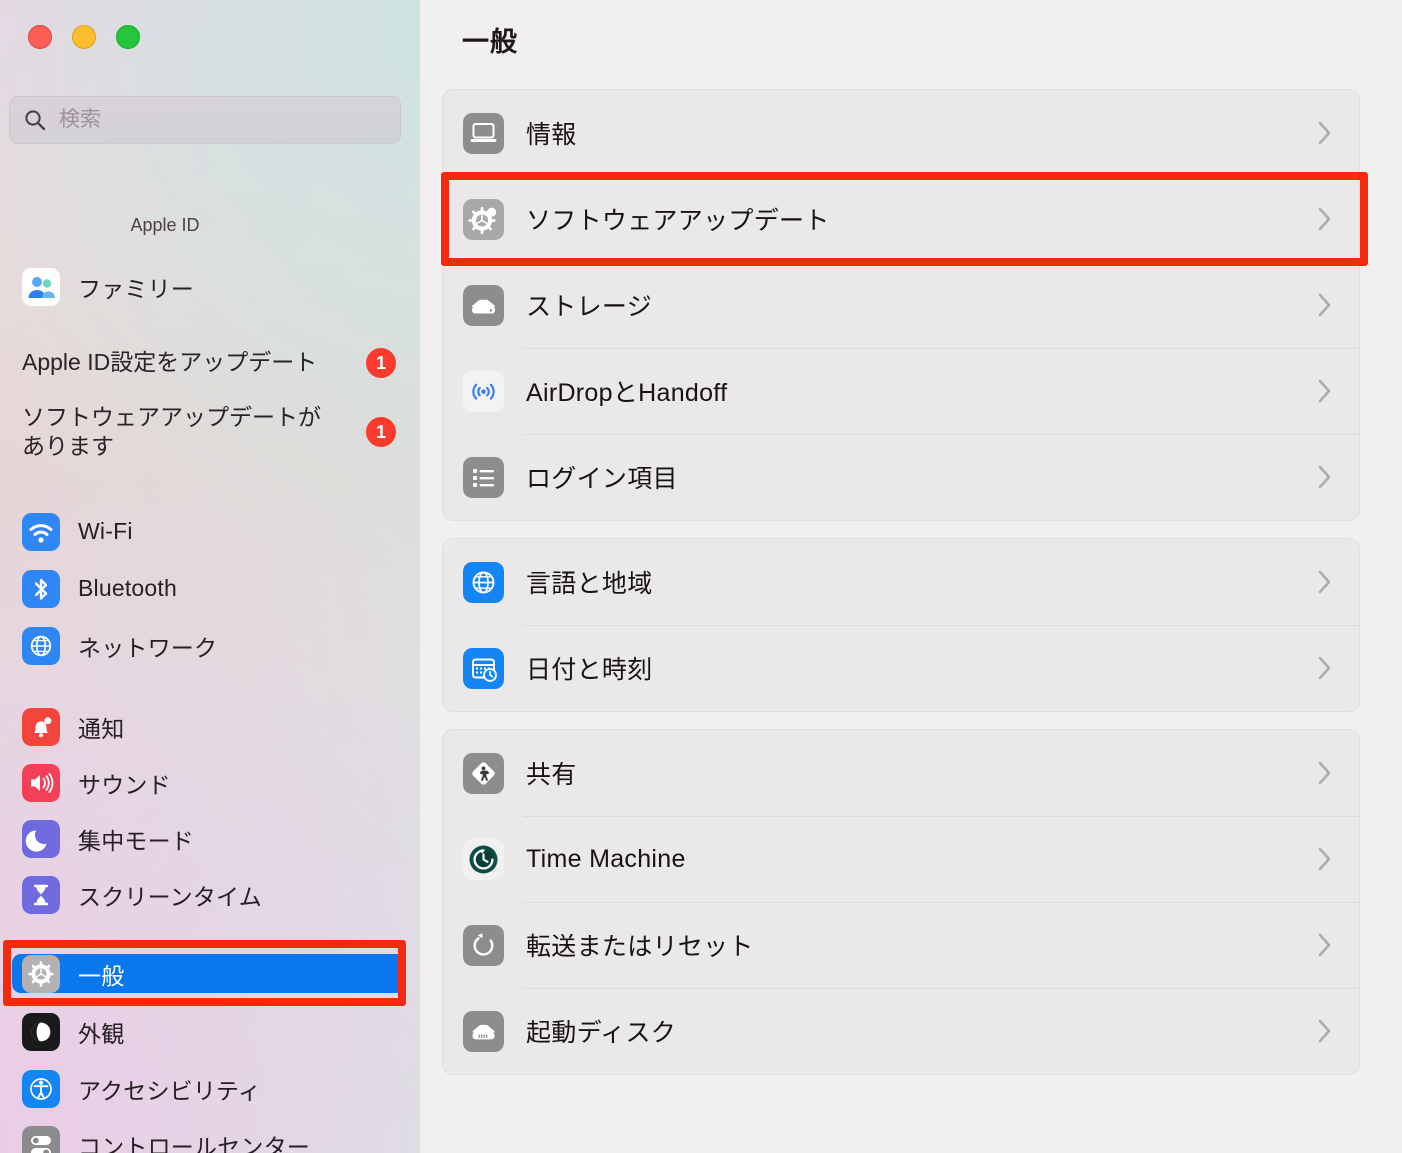 This screenshot has height=1153, width=1402. Describe the element at coordinates (589, 670) in the screenshot. I see `row-label: 日付と時刻` at that location.